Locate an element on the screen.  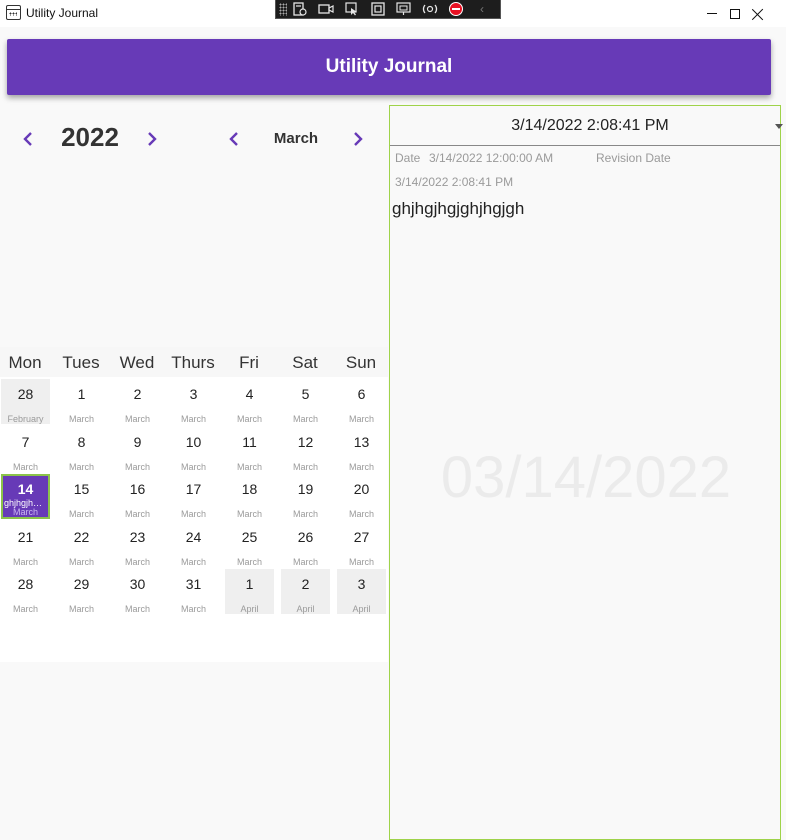
day-month-label: April is located at coordinates (361, 609).